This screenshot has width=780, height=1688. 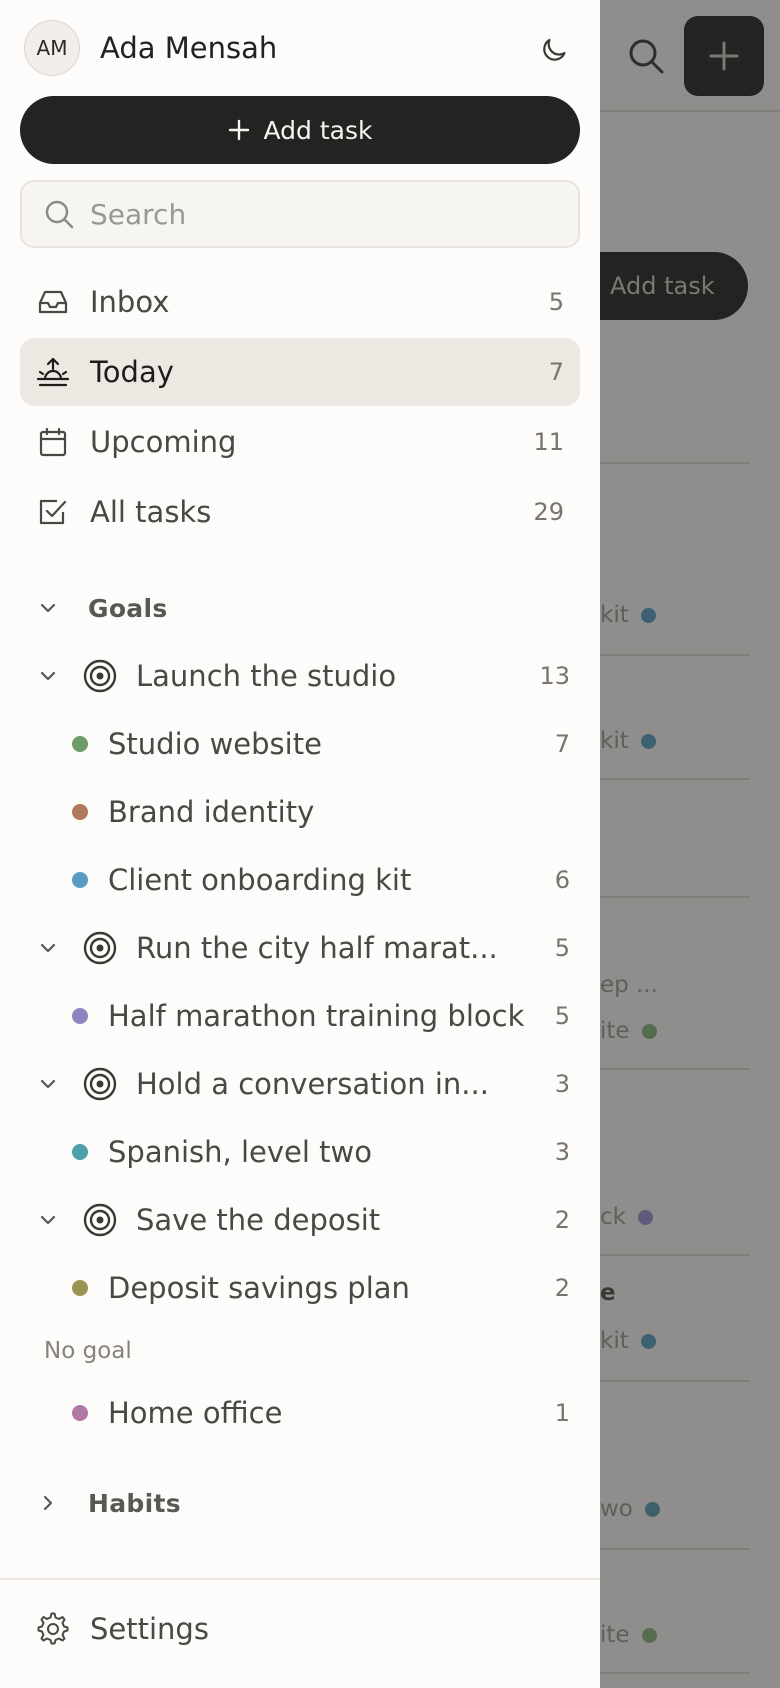 I want to click on avatar-initials: AM, so click(x=52, y=48).